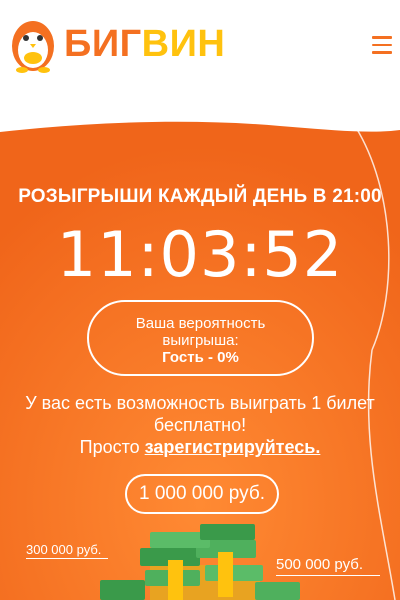 The image size is (400, 600). I want to click on chance-value: Гость - 0%, so click(200, 357).